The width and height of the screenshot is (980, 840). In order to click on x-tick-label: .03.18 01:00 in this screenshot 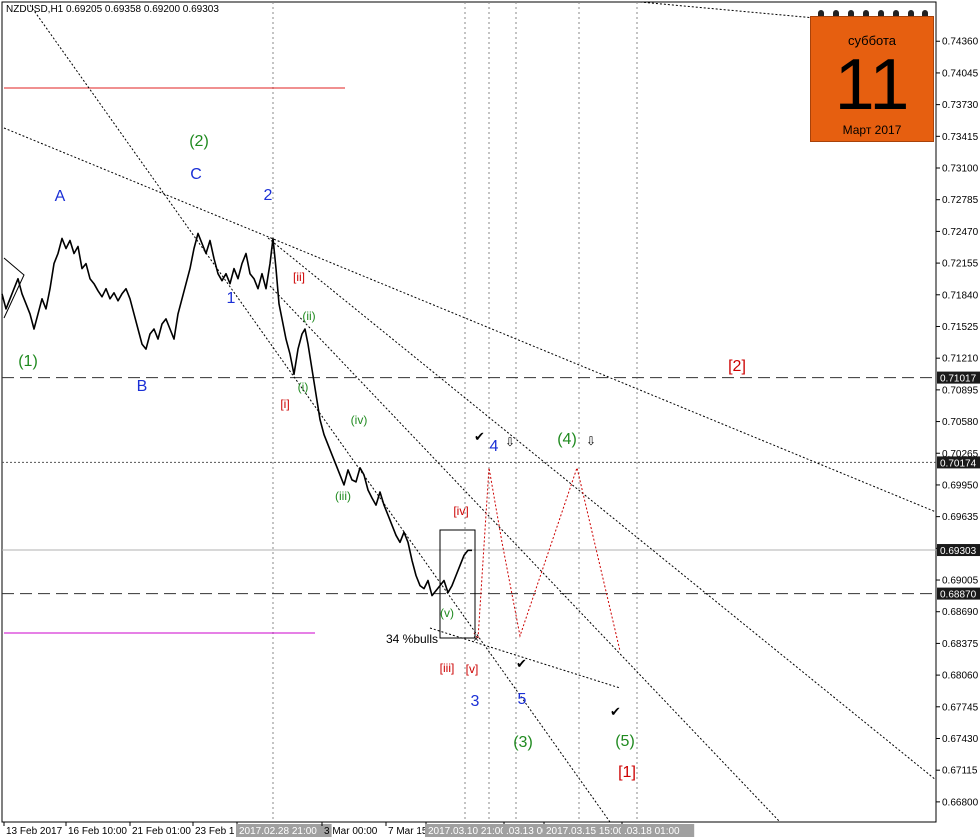, I will do `click(652, 831)`.